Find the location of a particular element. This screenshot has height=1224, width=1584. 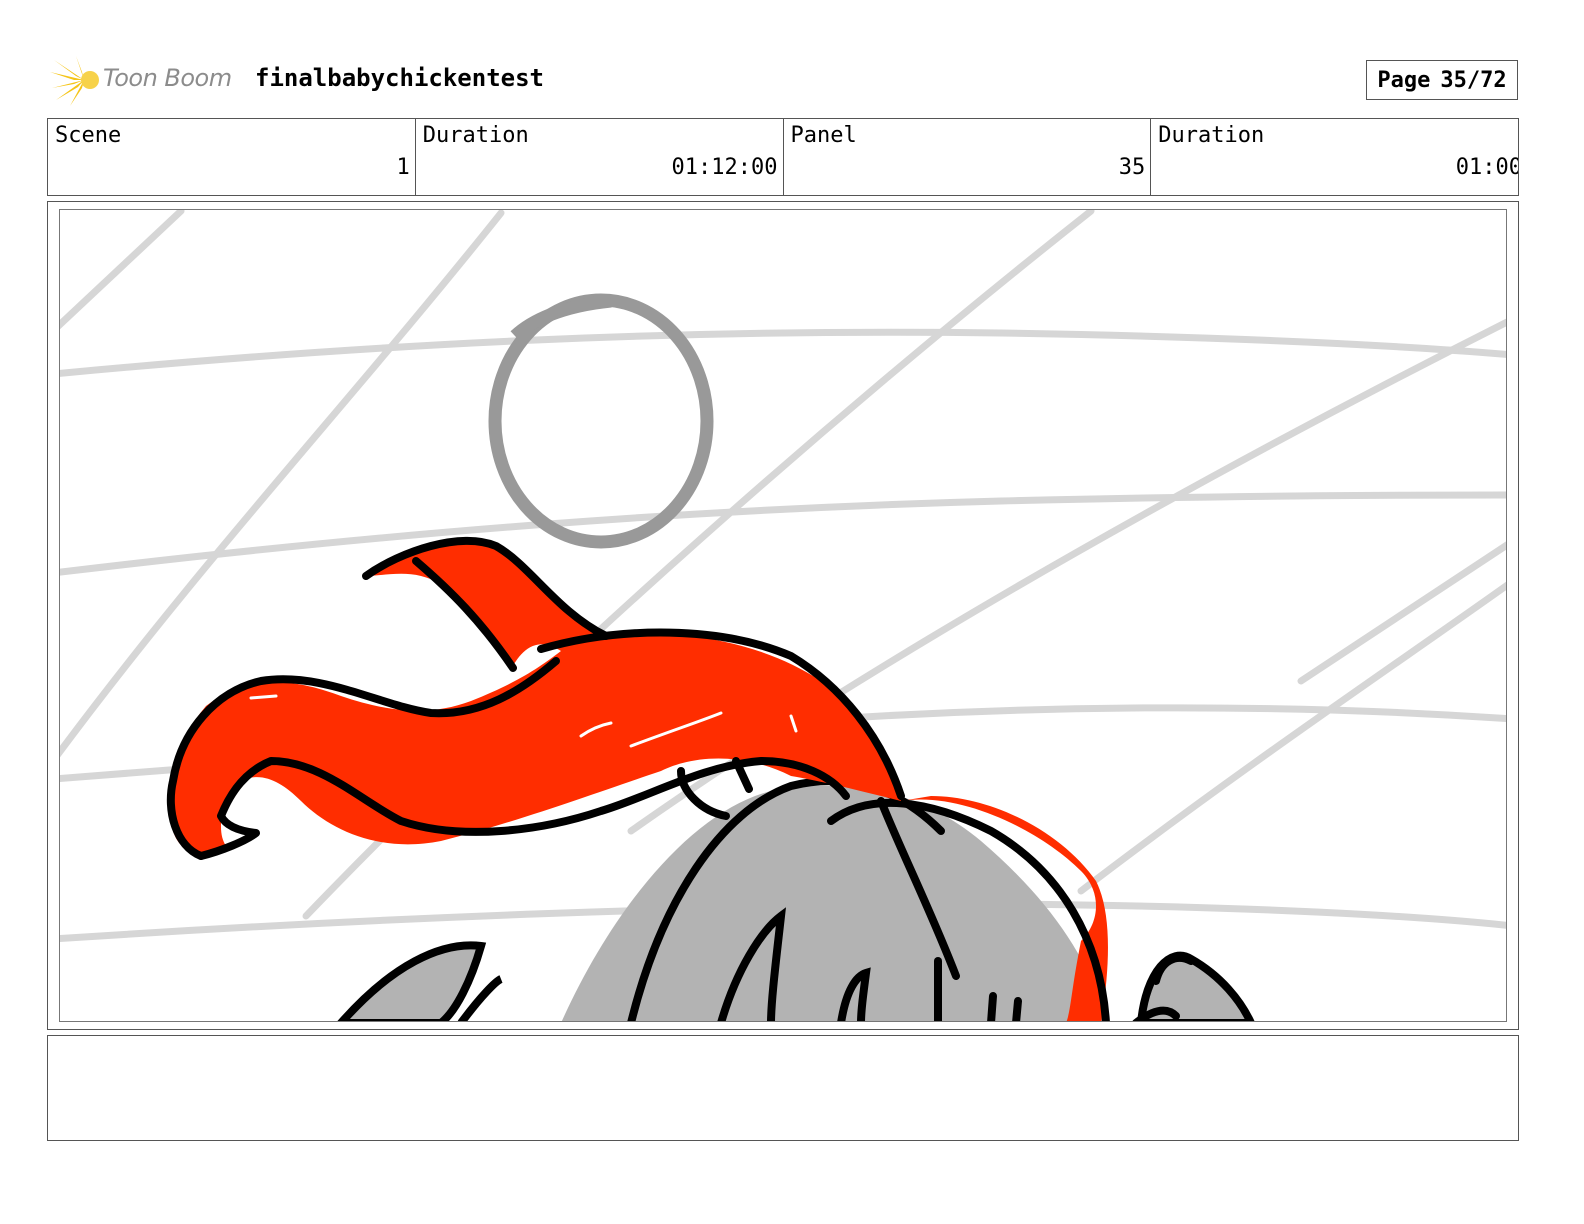

page-value: 35/72 is located at coordinates (1473, 80).